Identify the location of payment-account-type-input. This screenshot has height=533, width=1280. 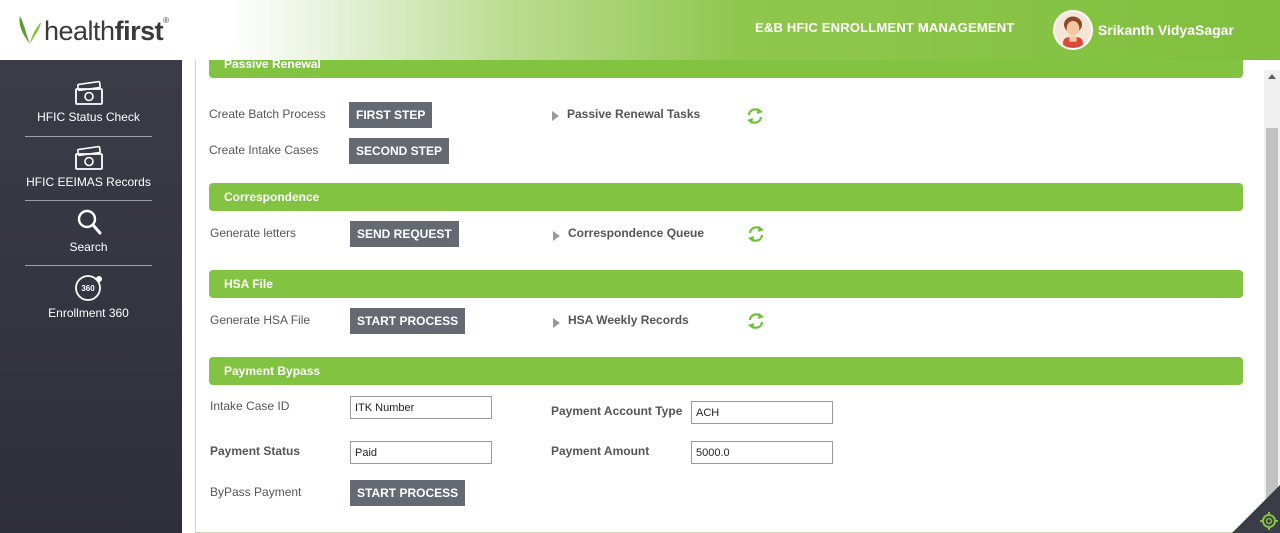
(762, 412).